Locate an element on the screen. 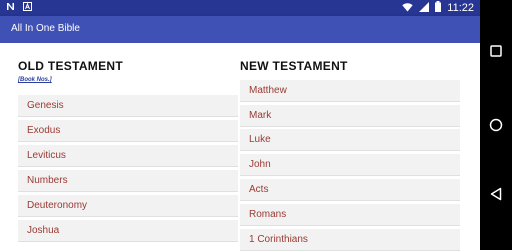 The width and height of the screenshot is (512, 251). book-deuteronomy: Deuteronomy is located at coordinates (128, 206).